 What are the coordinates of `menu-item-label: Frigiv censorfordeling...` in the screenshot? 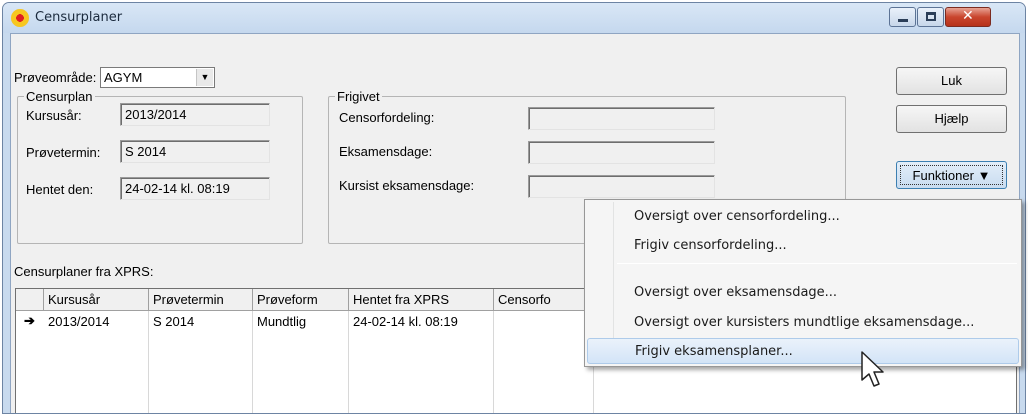 It's located at (710, 245).